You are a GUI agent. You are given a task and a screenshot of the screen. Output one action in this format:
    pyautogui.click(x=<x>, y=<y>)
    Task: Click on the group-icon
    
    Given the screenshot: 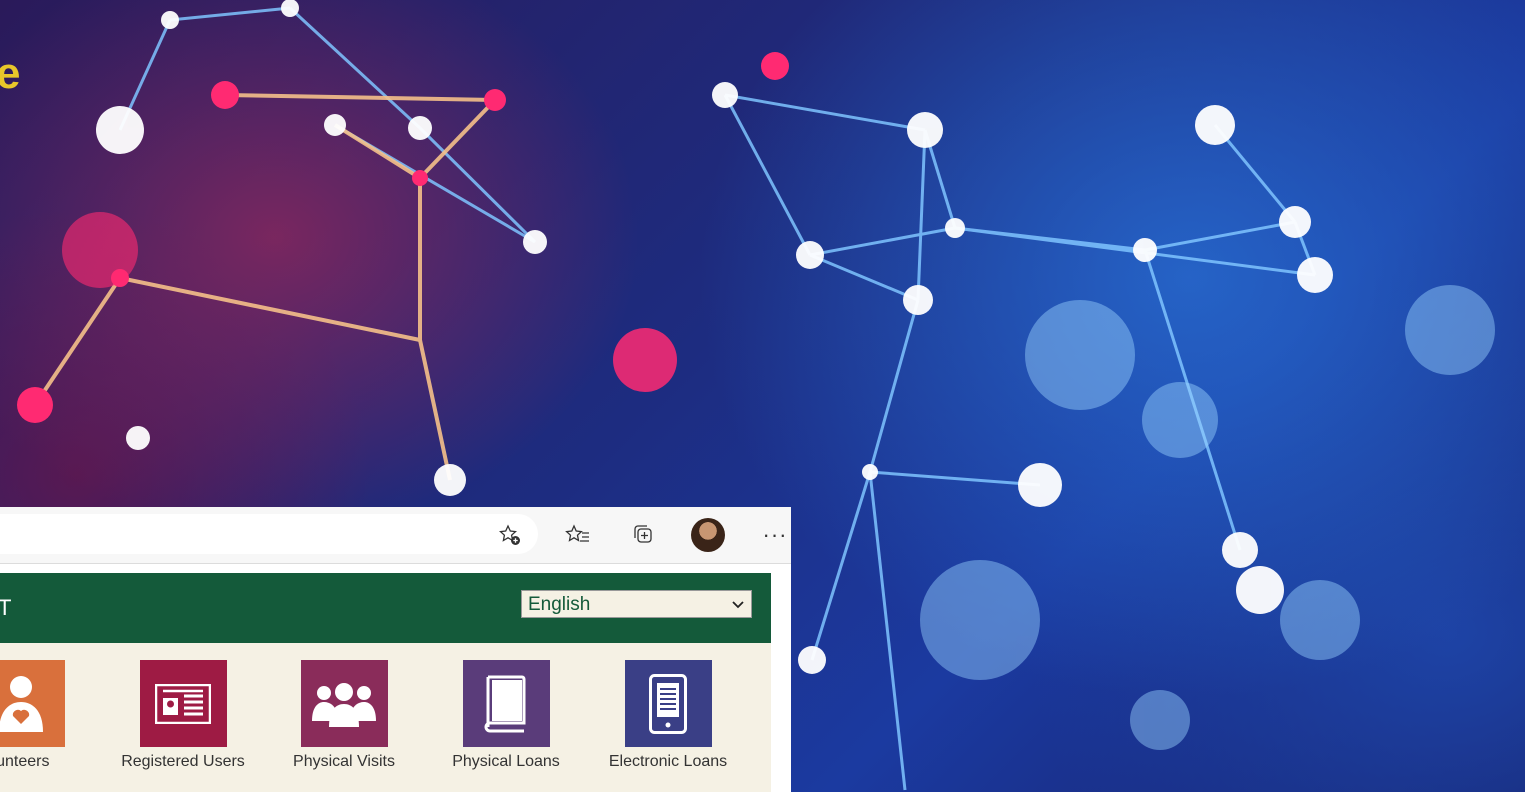 What is the action you would take?
    pyautogui.click(x=344, y=704)
    